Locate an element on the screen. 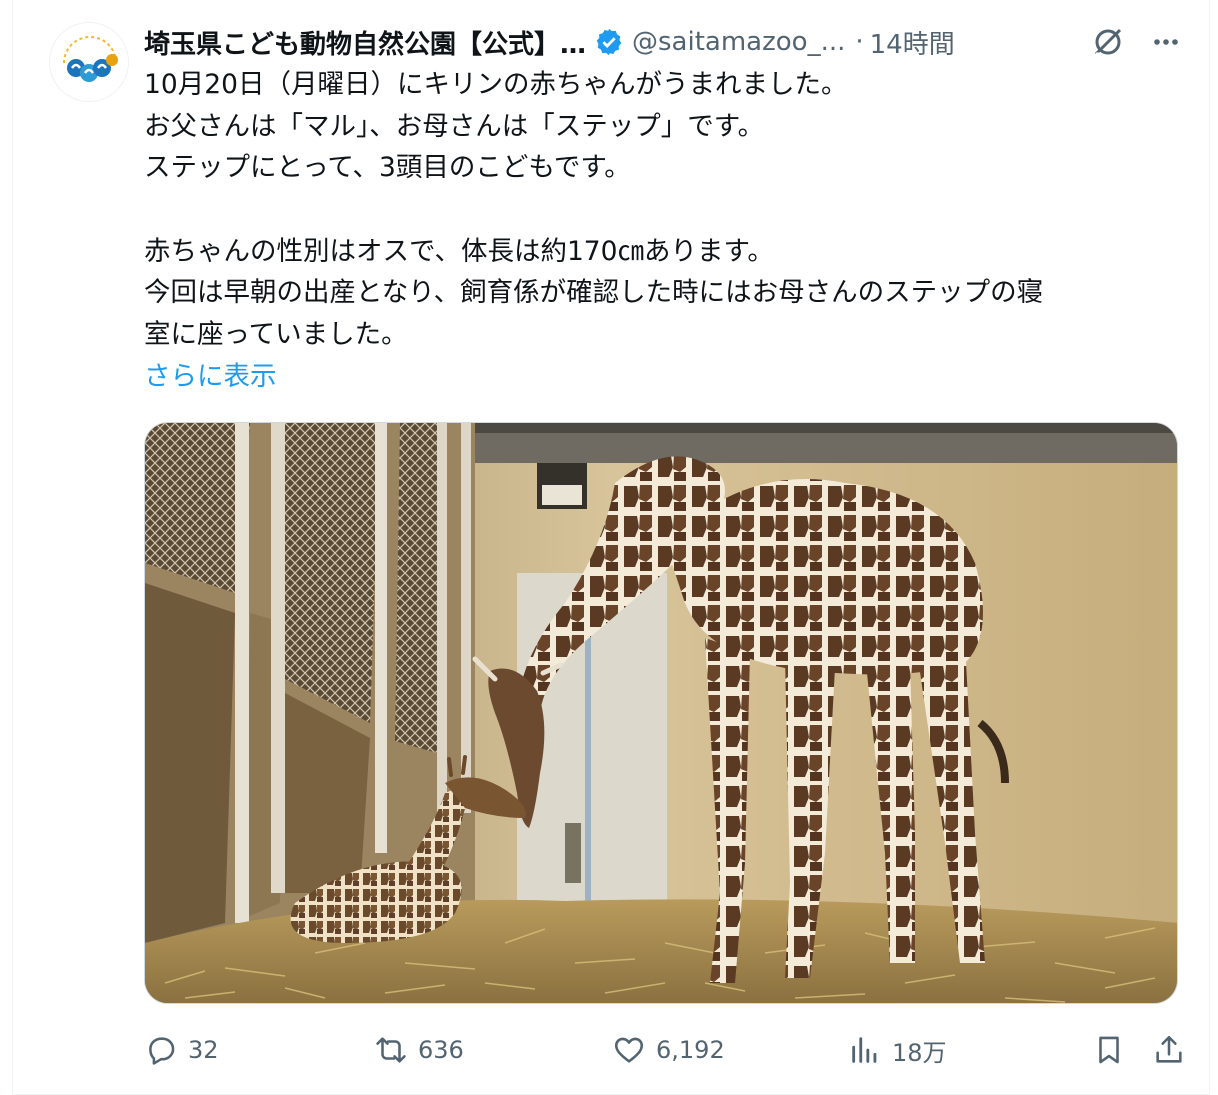  views-button: 18万 is located at coordinates (897, 1050).